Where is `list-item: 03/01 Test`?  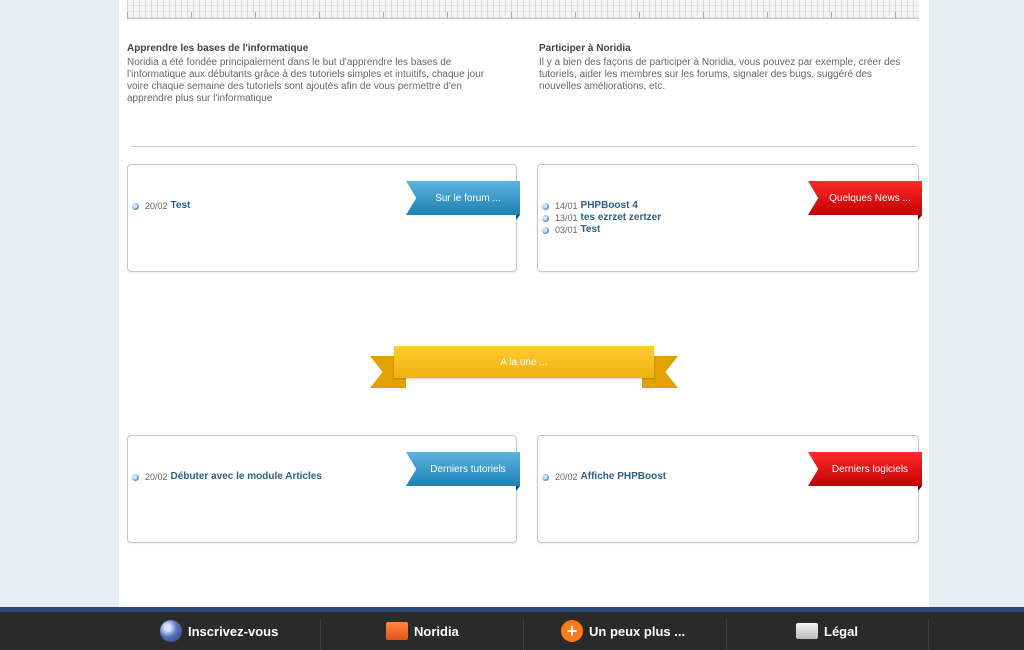
list-item: 03/01 Test is located at coordinates (601, 230).